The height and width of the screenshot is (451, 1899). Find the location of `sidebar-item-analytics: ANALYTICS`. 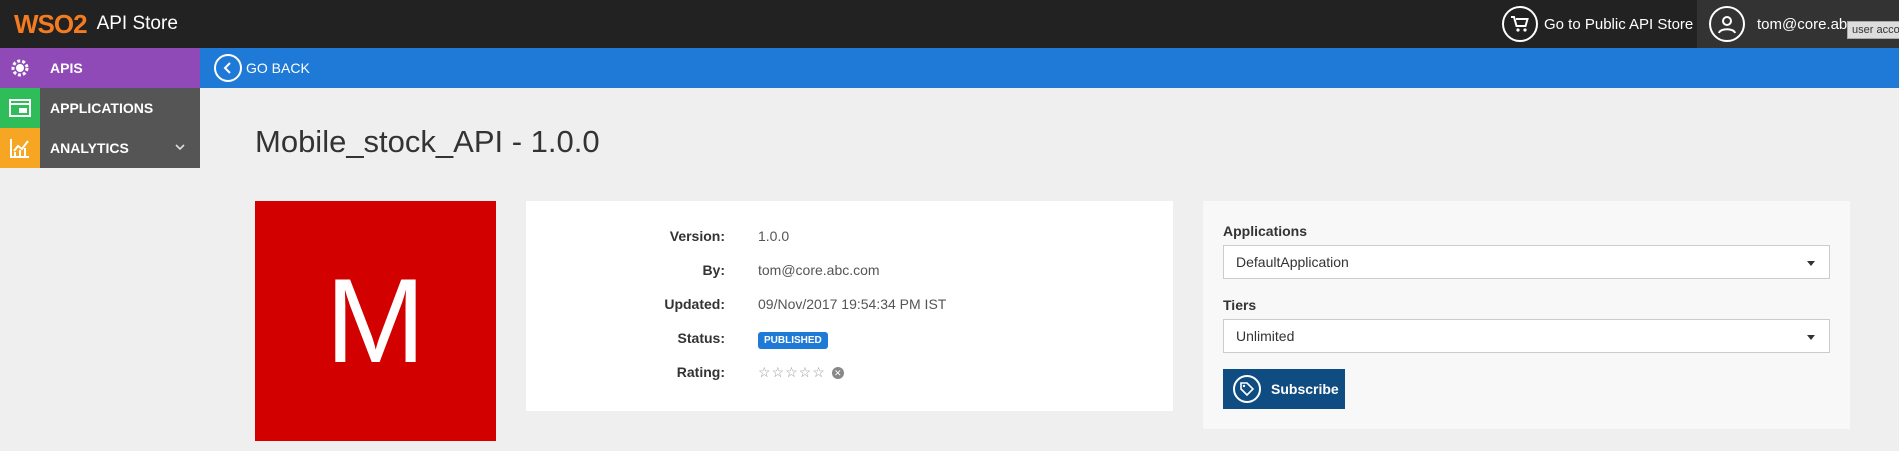

sidebar-item-analytics: ANALYTICS is located at coordinates (100, 148).